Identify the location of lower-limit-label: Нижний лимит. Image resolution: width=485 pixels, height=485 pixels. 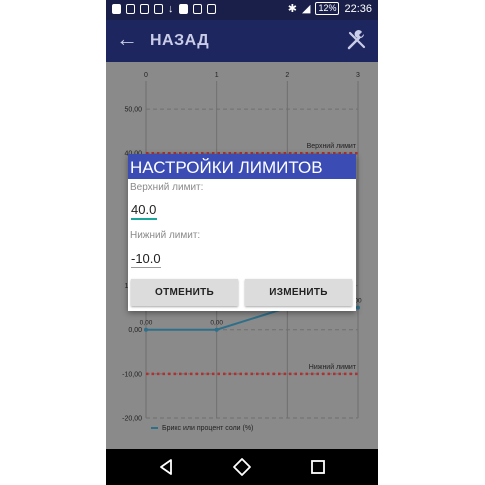
(333, 367).